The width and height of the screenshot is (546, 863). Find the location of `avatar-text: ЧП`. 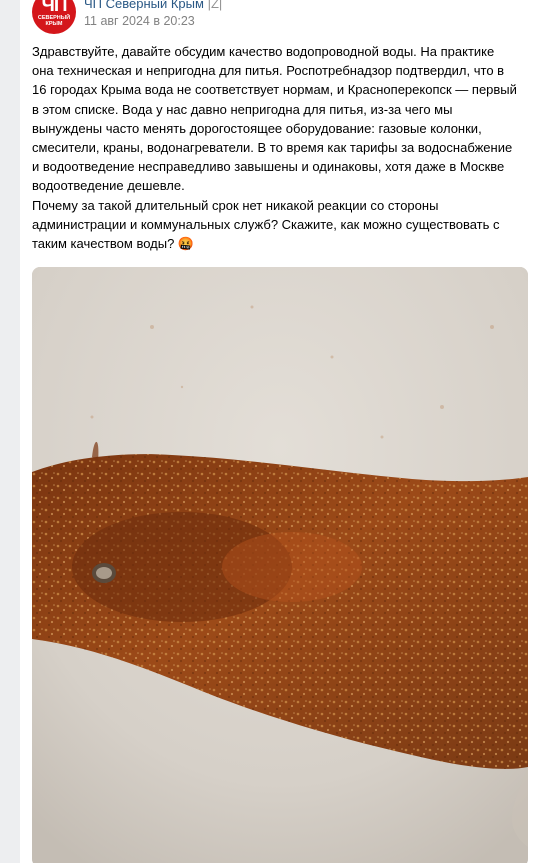

avatar-text: ЧП is located at coordinates (54, 8).